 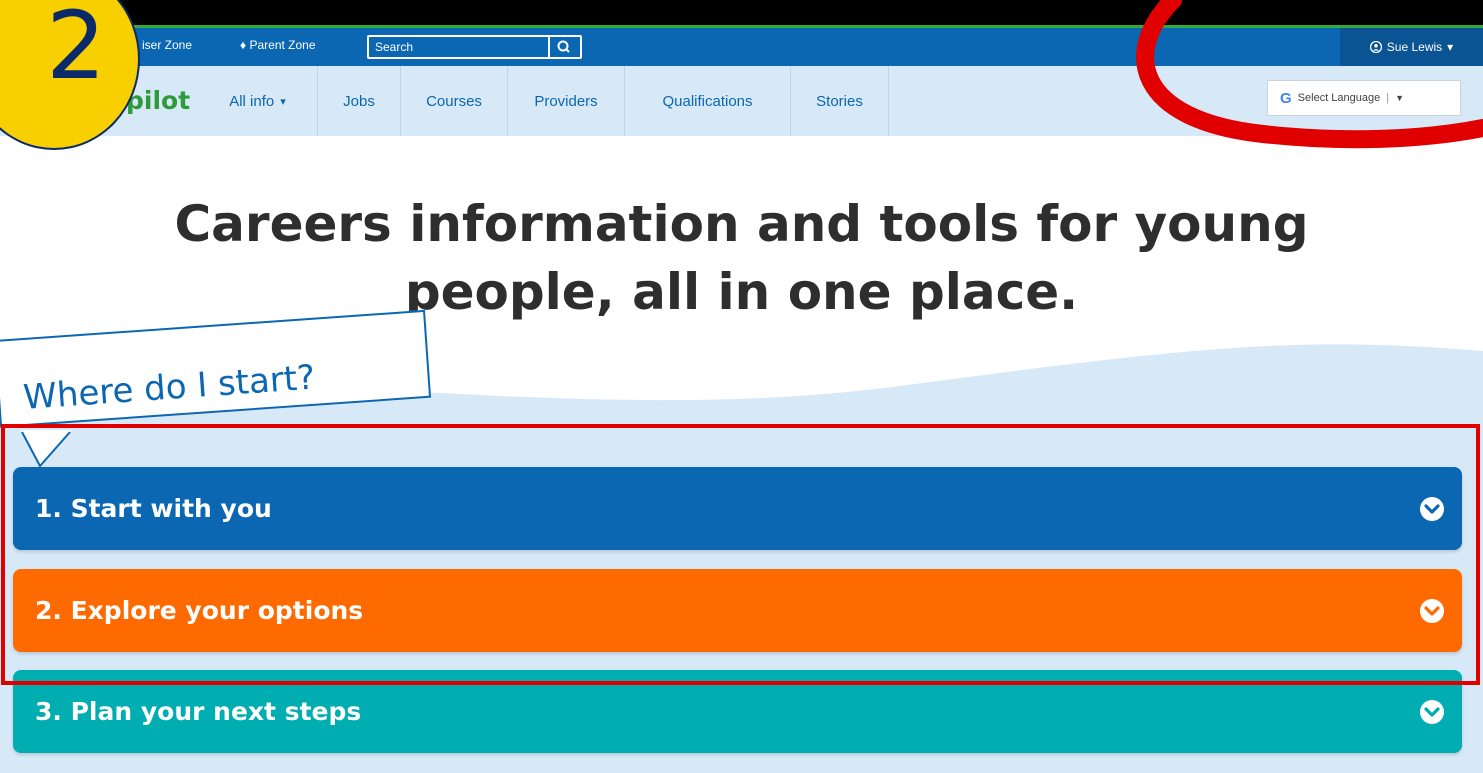 What do you see at coordinates (283, 101) in the screenshot?
I see `caret-down-icon: ▾` at bounding box center [283, 101].